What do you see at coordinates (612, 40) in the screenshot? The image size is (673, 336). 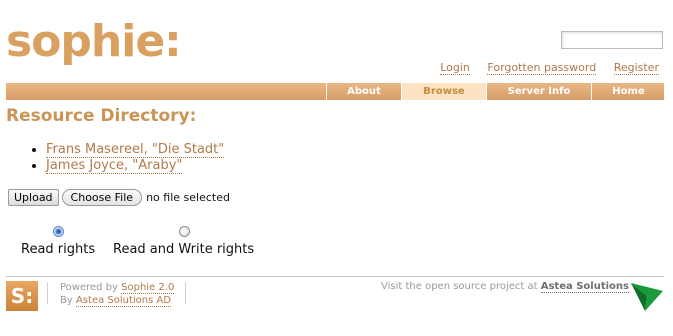 I see `search-input` at bounding box center [612, 40].